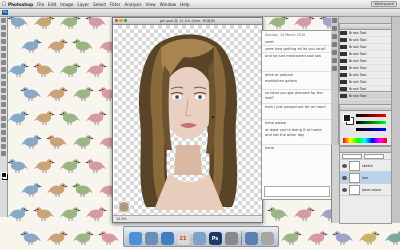 The height and width of the screenshot is (250, 400). Describe the element at coordinates (183, 238) in the screenshot. I see `calendar-icon: 21` at that location.